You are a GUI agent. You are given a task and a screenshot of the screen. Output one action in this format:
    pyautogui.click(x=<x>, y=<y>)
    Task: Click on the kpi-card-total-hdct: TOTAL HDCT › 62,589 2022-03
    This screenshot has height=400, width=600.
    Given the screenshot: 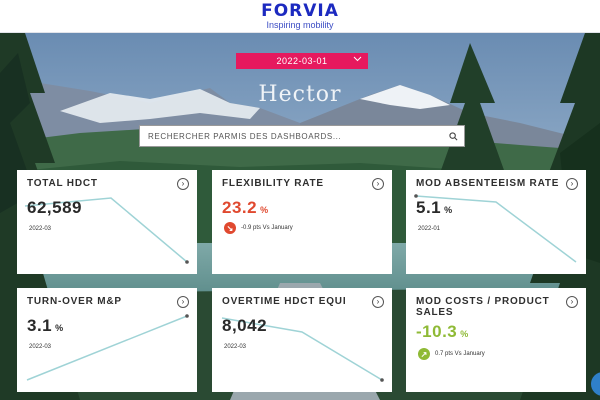 What is the action you would take?
    pyautogui.click(x=107, y=222)
    